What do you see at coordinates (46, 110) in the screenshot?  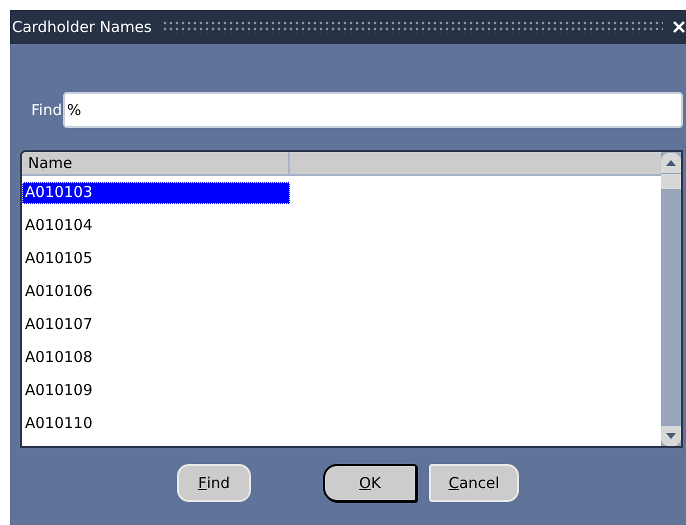 I see `find-label: Find` at bounding box center [46, 110].